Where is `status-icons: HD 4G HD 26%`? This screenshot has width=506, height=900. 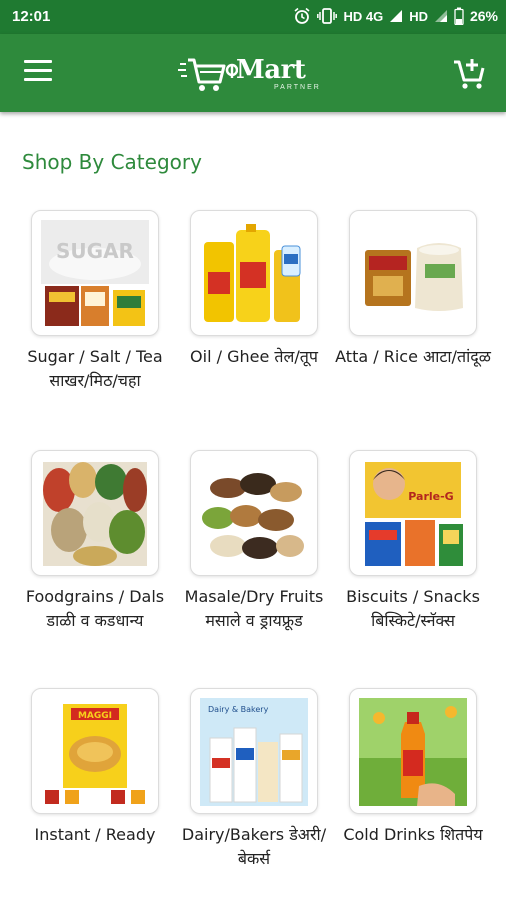
status-icons: HD 4G HD 26% is located at coordinates (395, 16).